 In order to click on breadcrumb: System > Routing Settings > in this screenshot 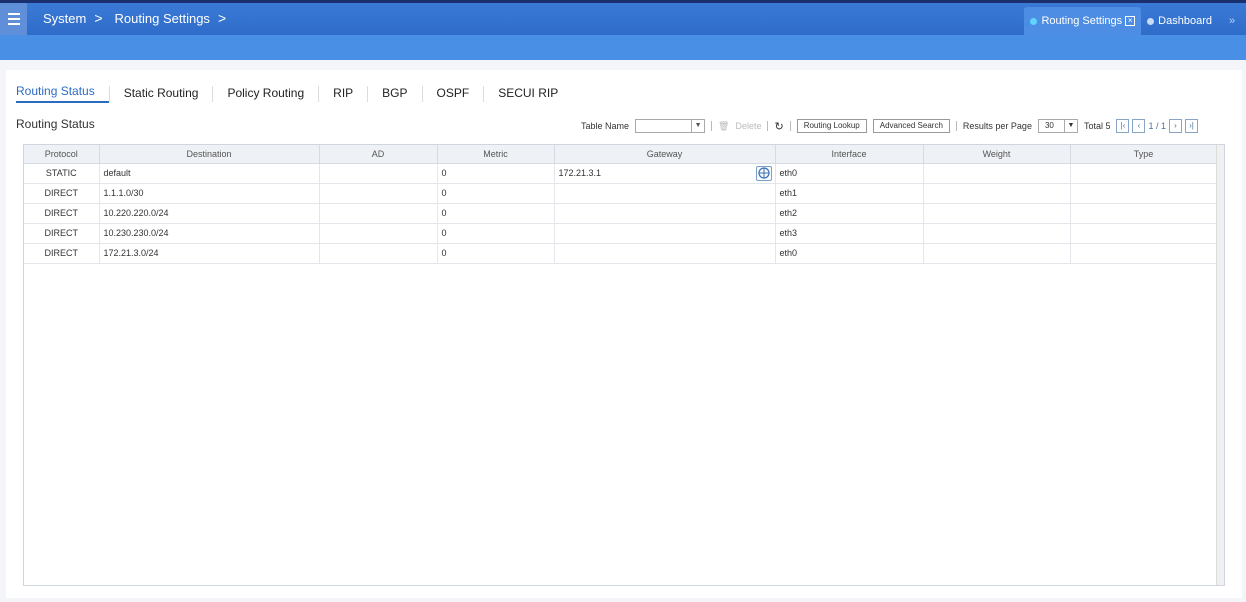, I will do `click(134, 18)`.